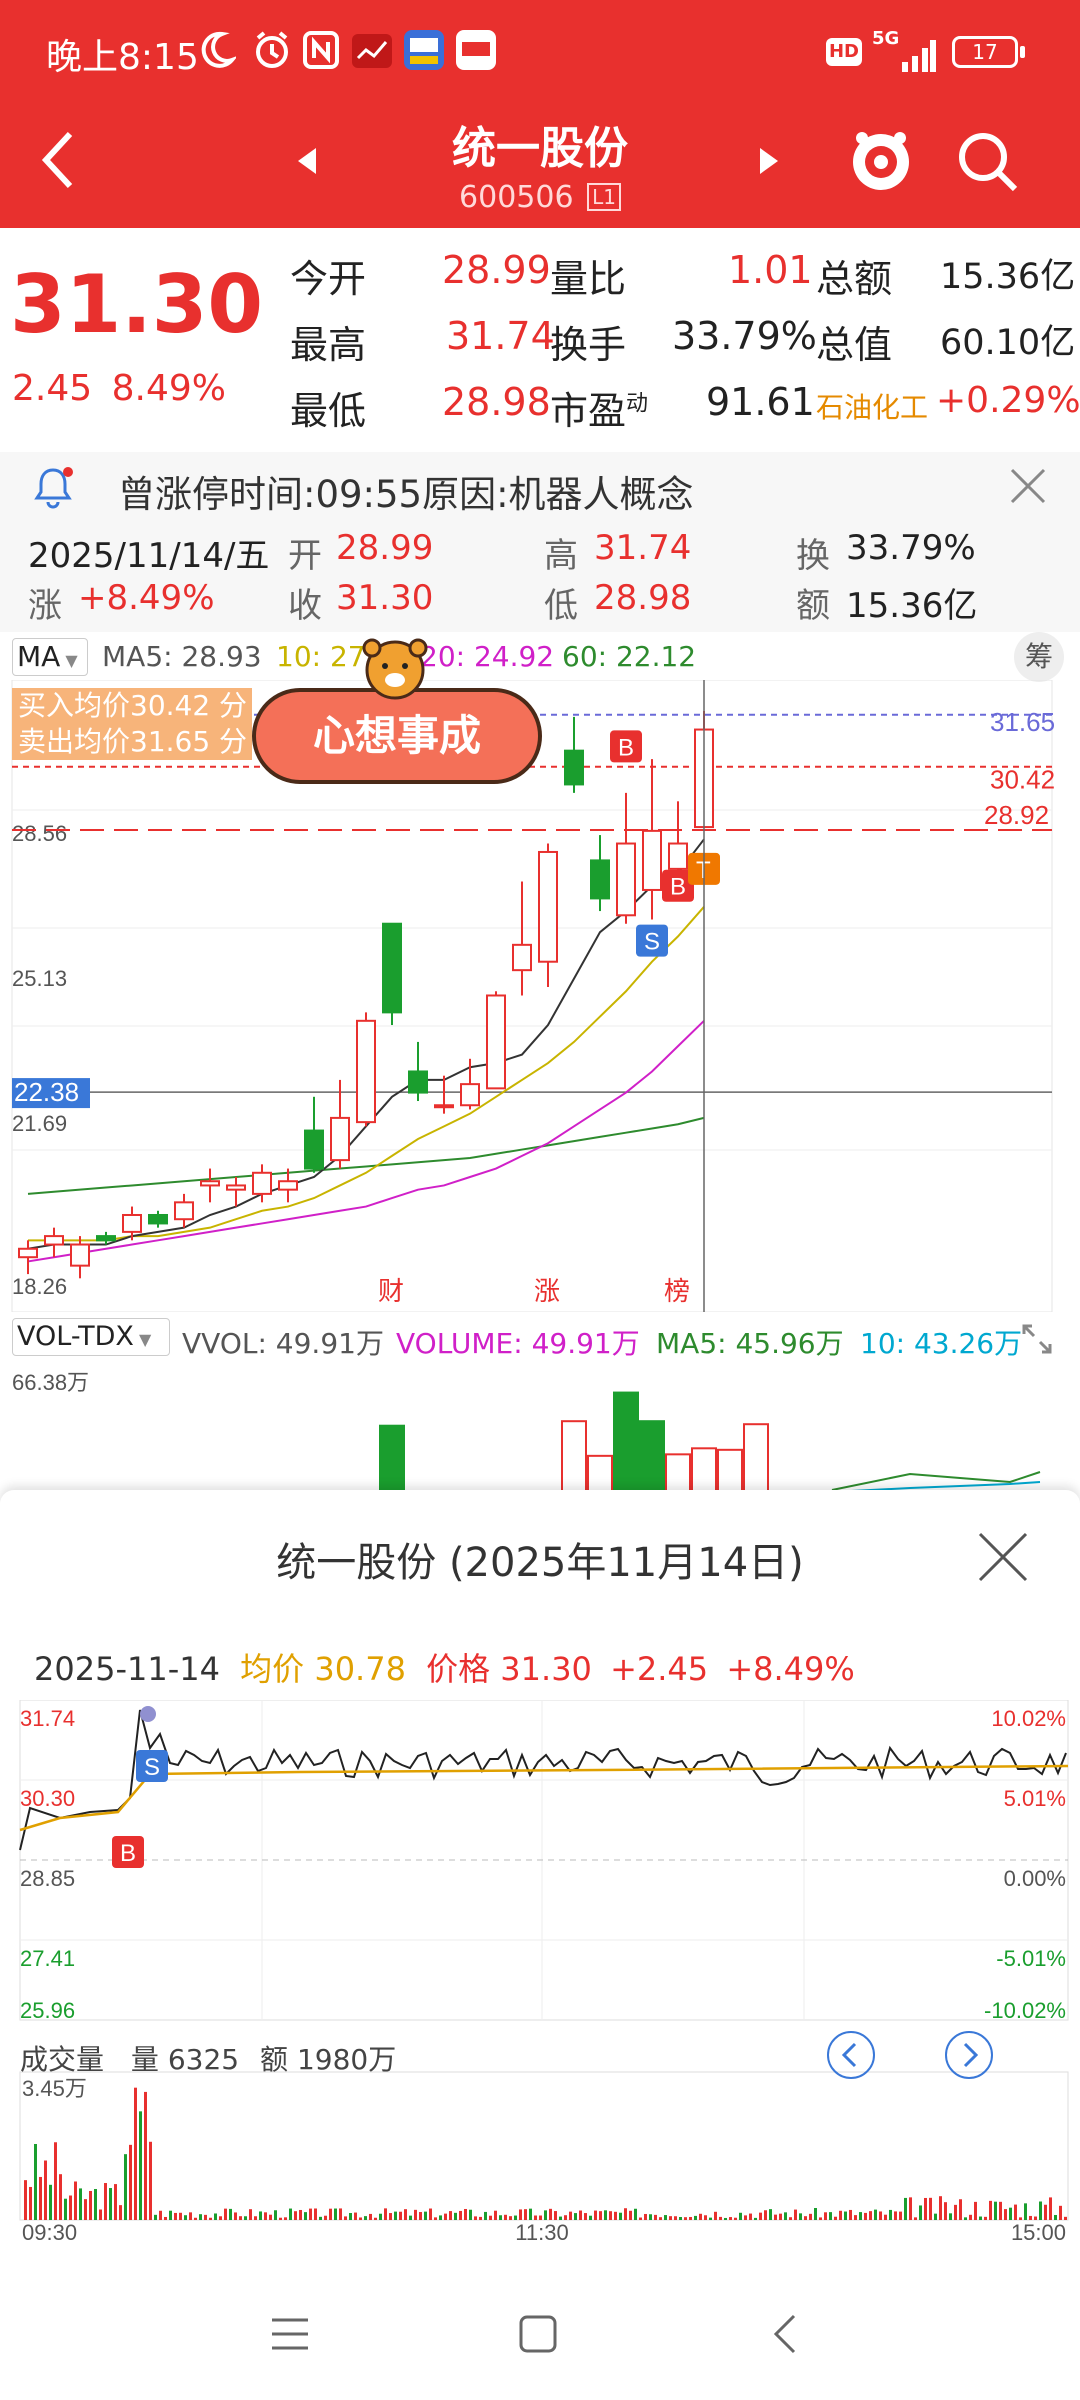 This screenshot has height=2400, width=1080. What do you see at coordinates (785, 2334) in the screenshot?
I see `back-icon` at bounding box center [785, 2334].